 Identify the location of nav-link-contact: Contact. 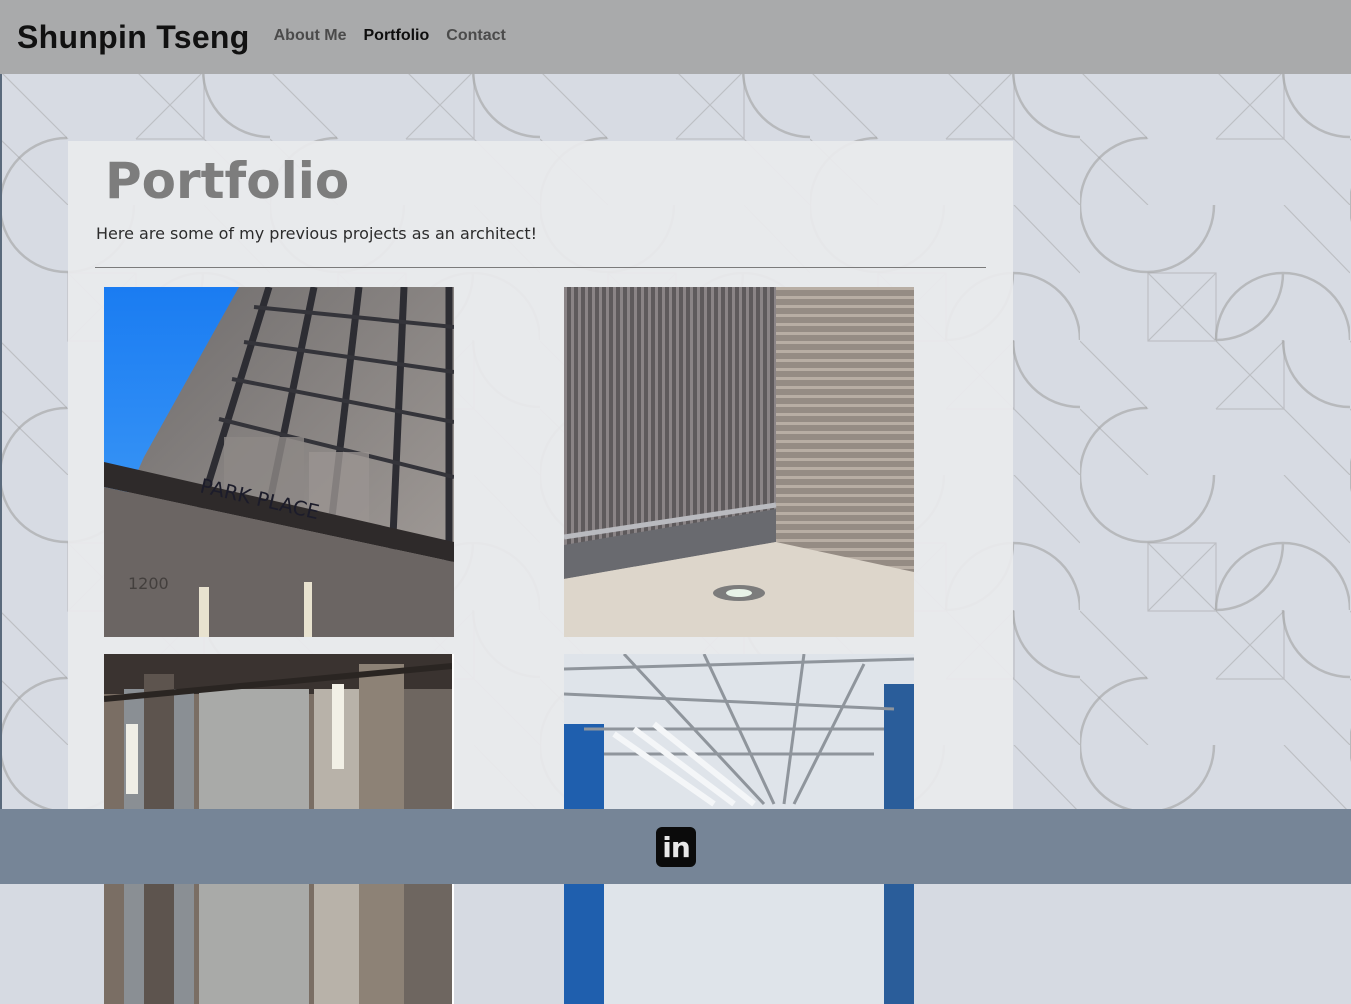
(476, 36).